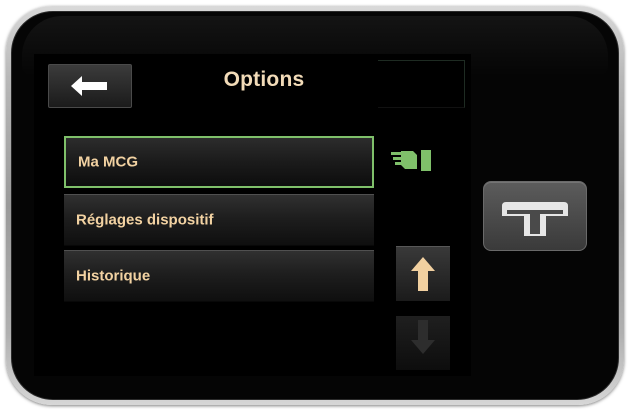  What do you see at coordinates (264, 79) in the screenshot?
I see `page-title: Options` at bounding box center [264, 79].